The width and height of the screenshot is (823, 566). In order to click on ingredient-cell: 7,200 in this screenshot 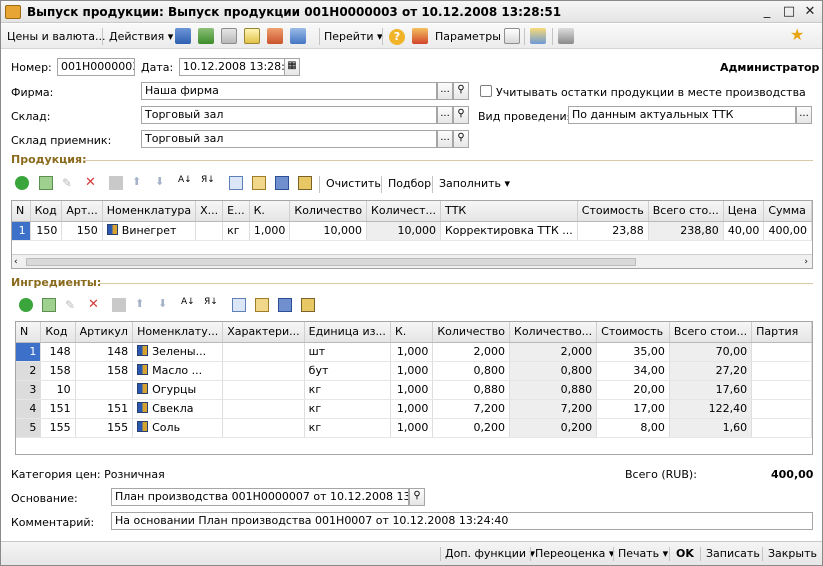, I will do `click(553, 409)`.